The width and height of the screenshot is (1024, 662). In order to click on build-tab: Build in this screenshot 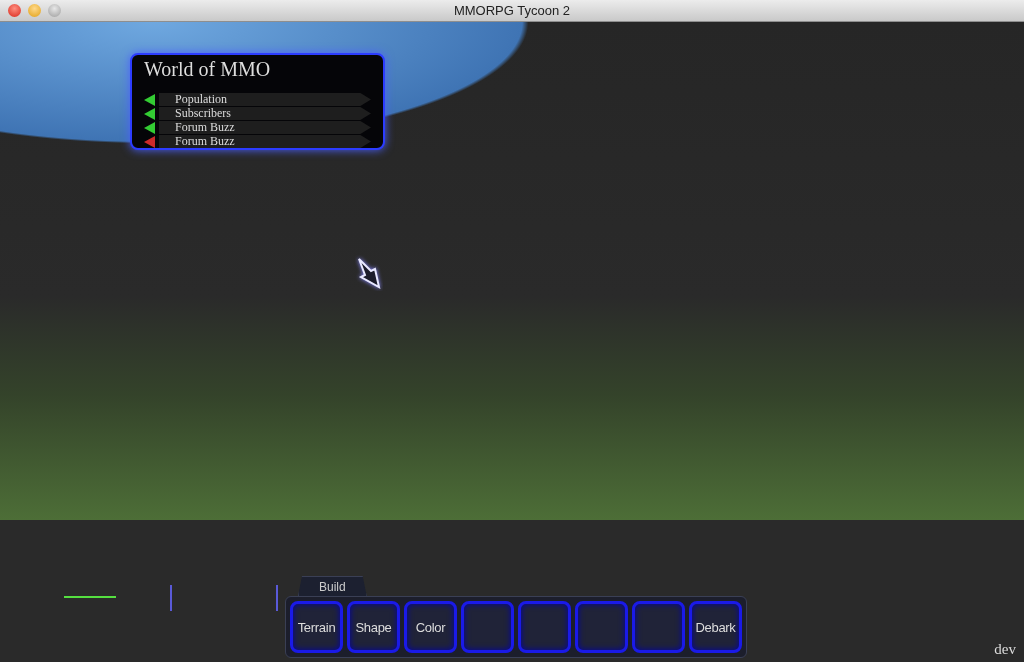, I will do `click(332, 586)`.